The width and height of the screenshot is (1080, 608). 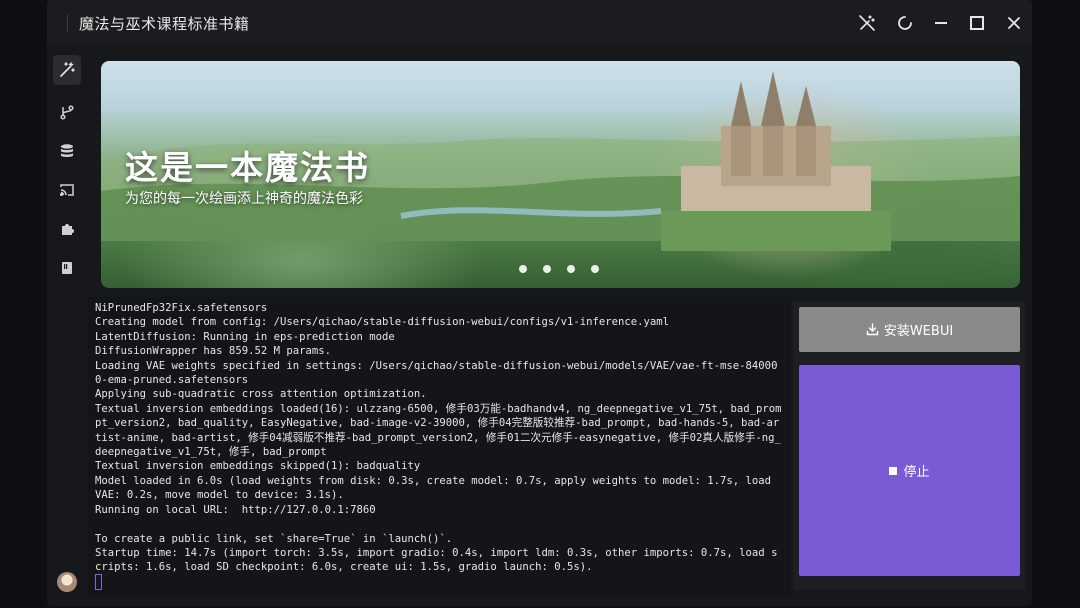 I want to click on magic-wand-icon, so click(x=67, y=69).